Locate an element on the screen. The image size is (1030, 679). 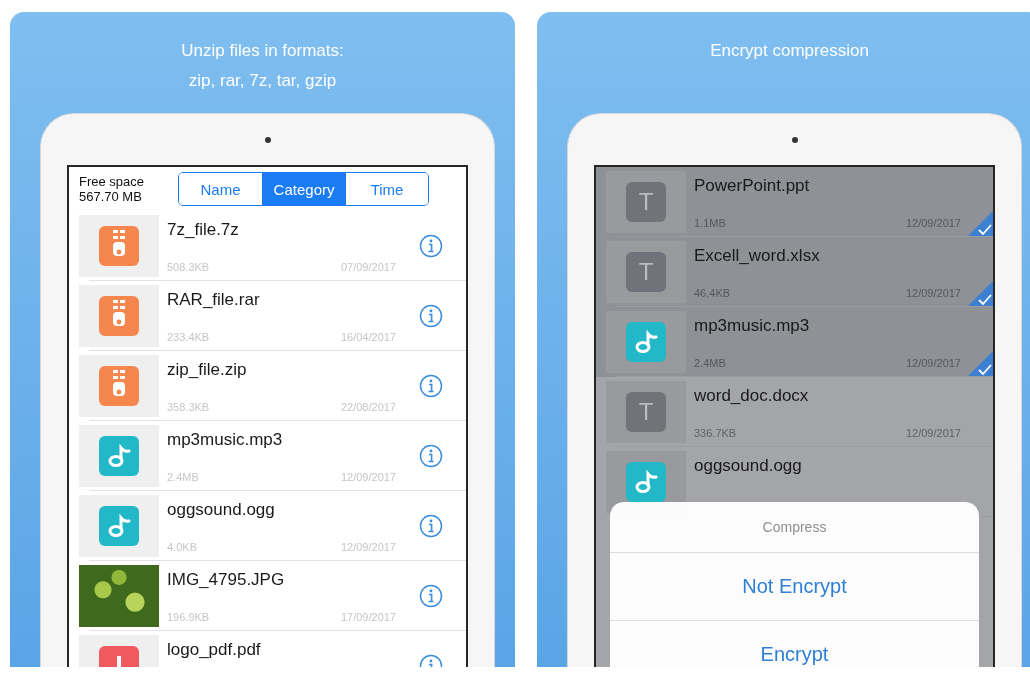
file-name: IMG_4795.JPG is located at coordinates (226, 579).